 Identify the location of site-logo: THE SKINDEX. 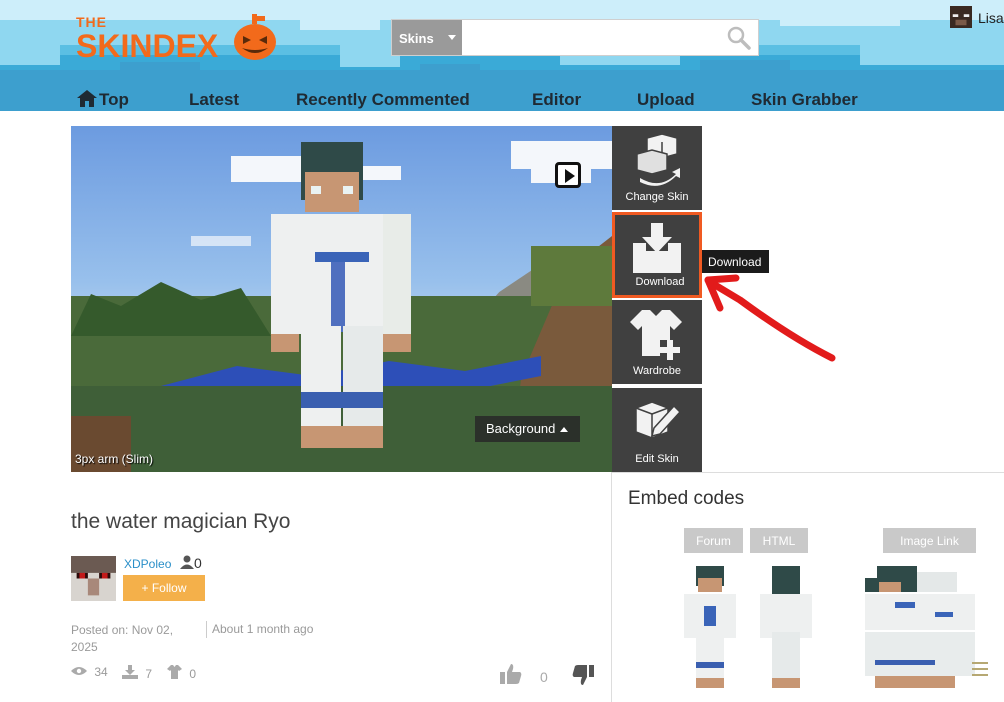
(181, 39).